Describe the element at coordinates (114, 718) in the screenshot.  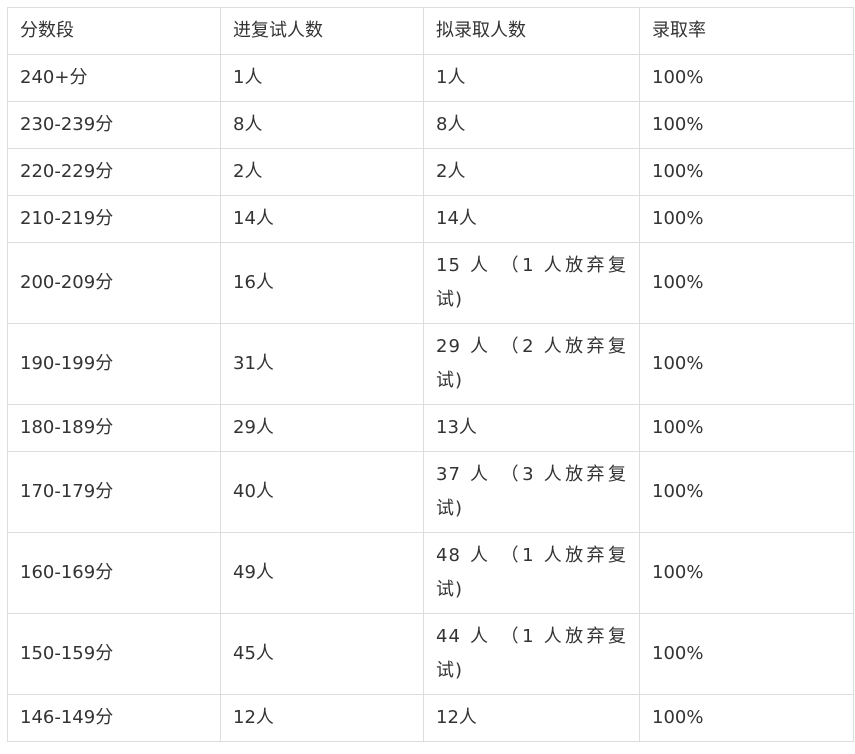
I see `score-range-cell: 146-149分` at that location.